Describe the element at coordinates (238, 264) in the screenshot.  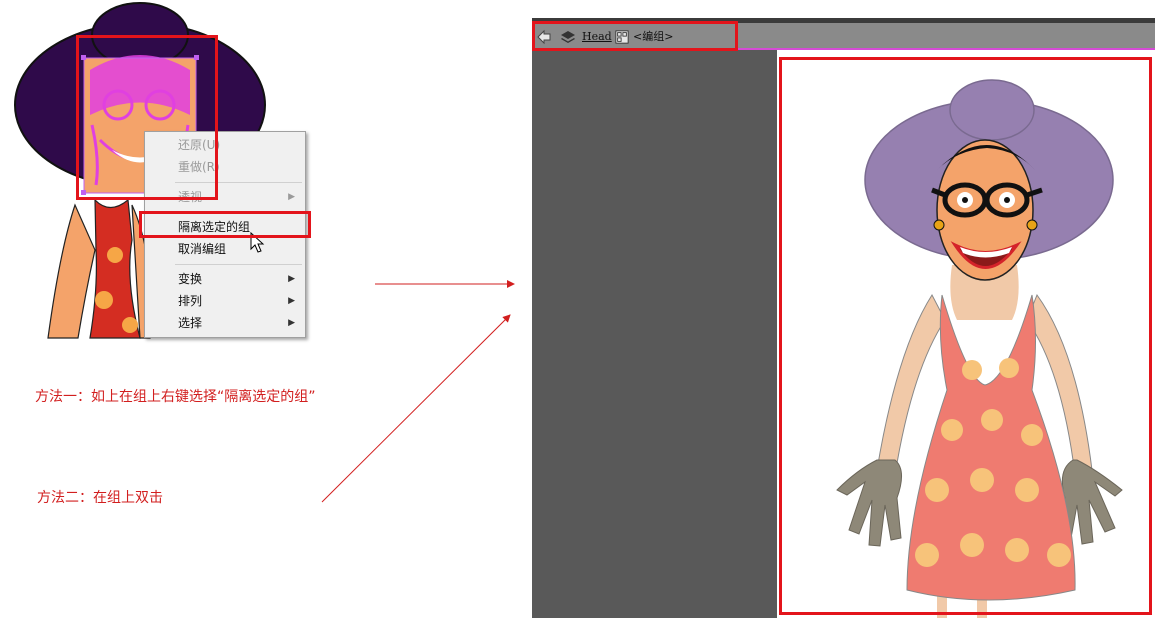
I see `menu-separator` at that location.